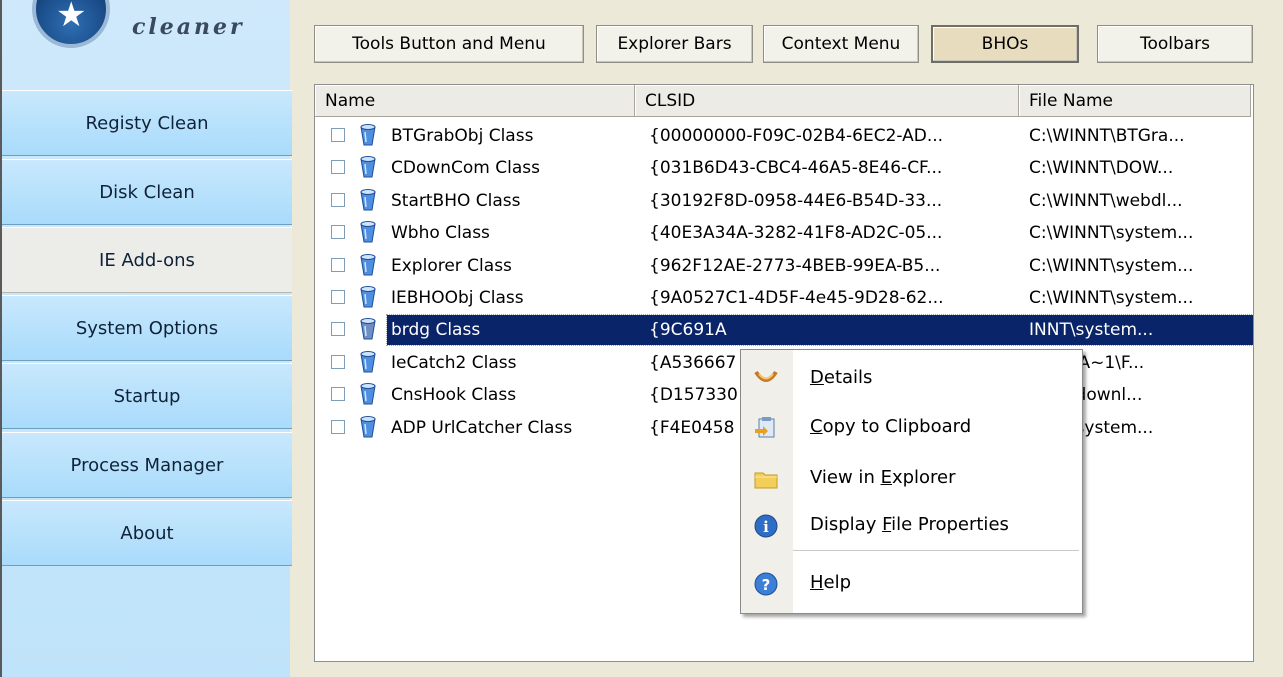 Image resolution: width=1283 pixels, height=677 pixels. What do you see at coordinates (1135, 101) in the screenshot?
I see `column-header-file-name: File Name` at bounding box center [1135, 101].